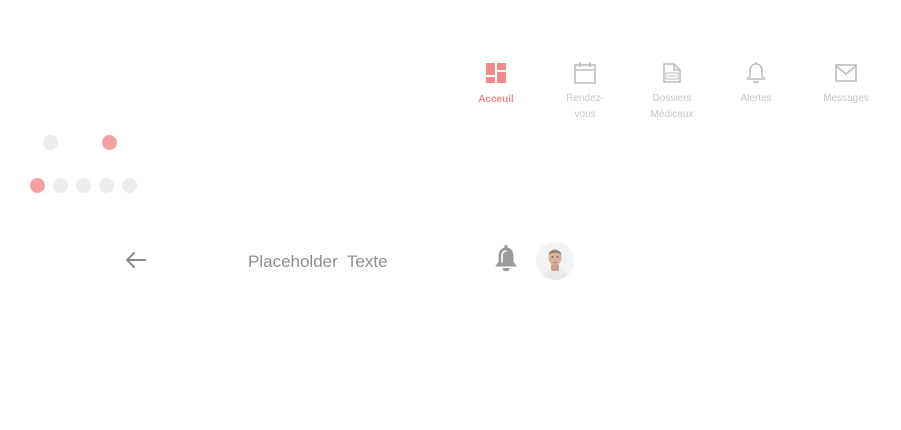  Describe the element at coordinates (756, 98) in the screenshot. I see `nav-label-alertes: Alertes` at that location.